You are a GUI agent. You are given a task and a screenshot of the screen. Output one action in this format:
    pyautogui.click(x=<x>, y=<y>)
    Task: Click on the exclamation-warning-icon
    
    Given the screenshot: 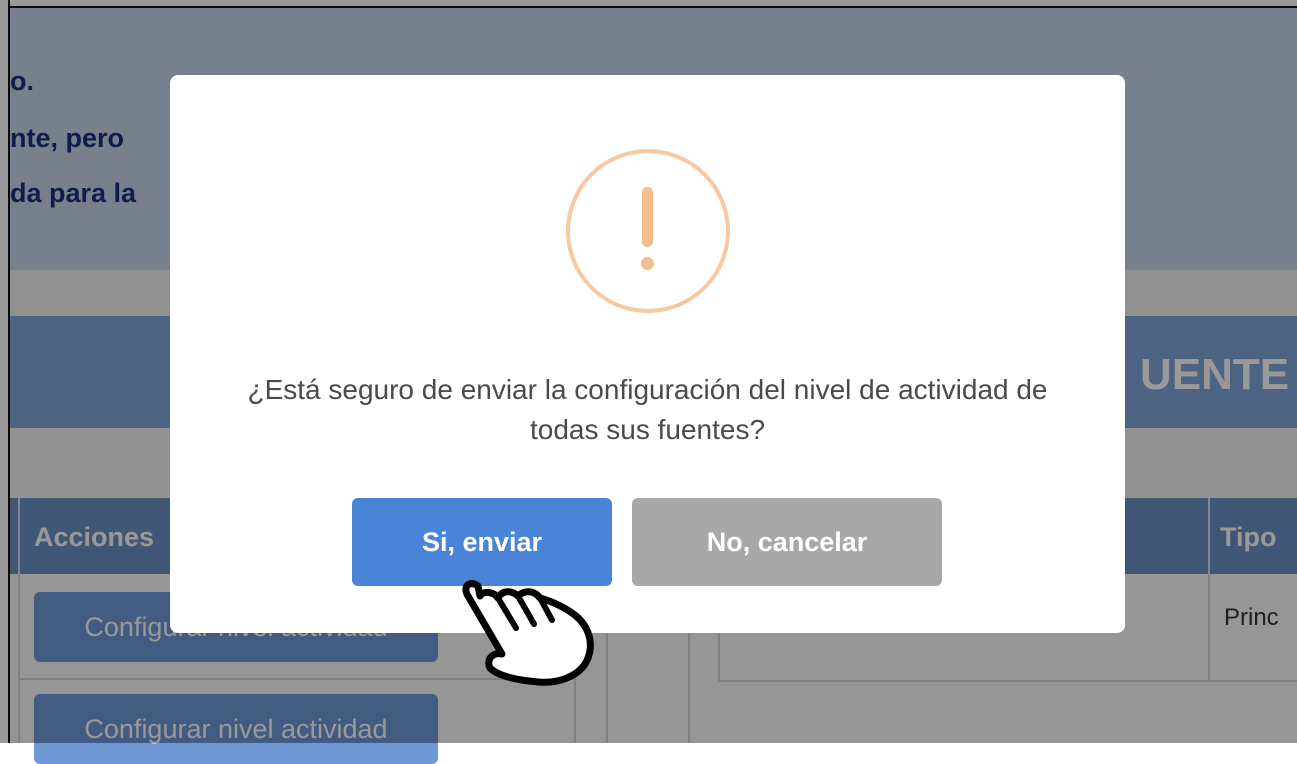 What is the action you would take?
    pyautogui.click(x=648, y=231)
    